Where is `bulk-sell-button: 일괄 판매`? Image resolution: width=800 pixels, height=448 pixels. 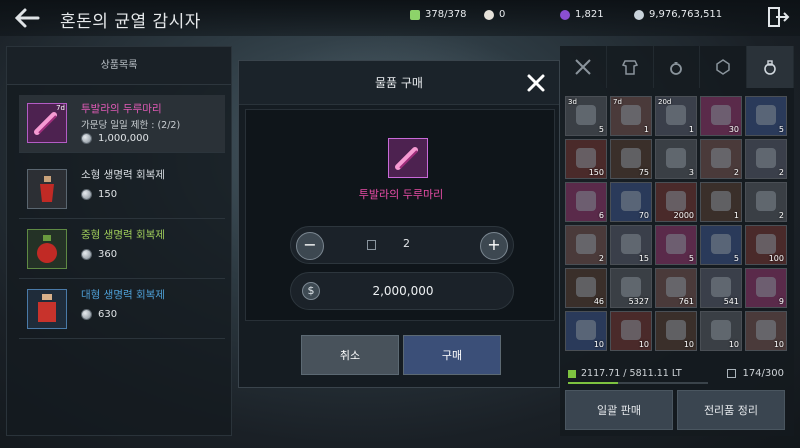
bulk-sell-button: 일괄 판매 is located at coordinates (619, 410).